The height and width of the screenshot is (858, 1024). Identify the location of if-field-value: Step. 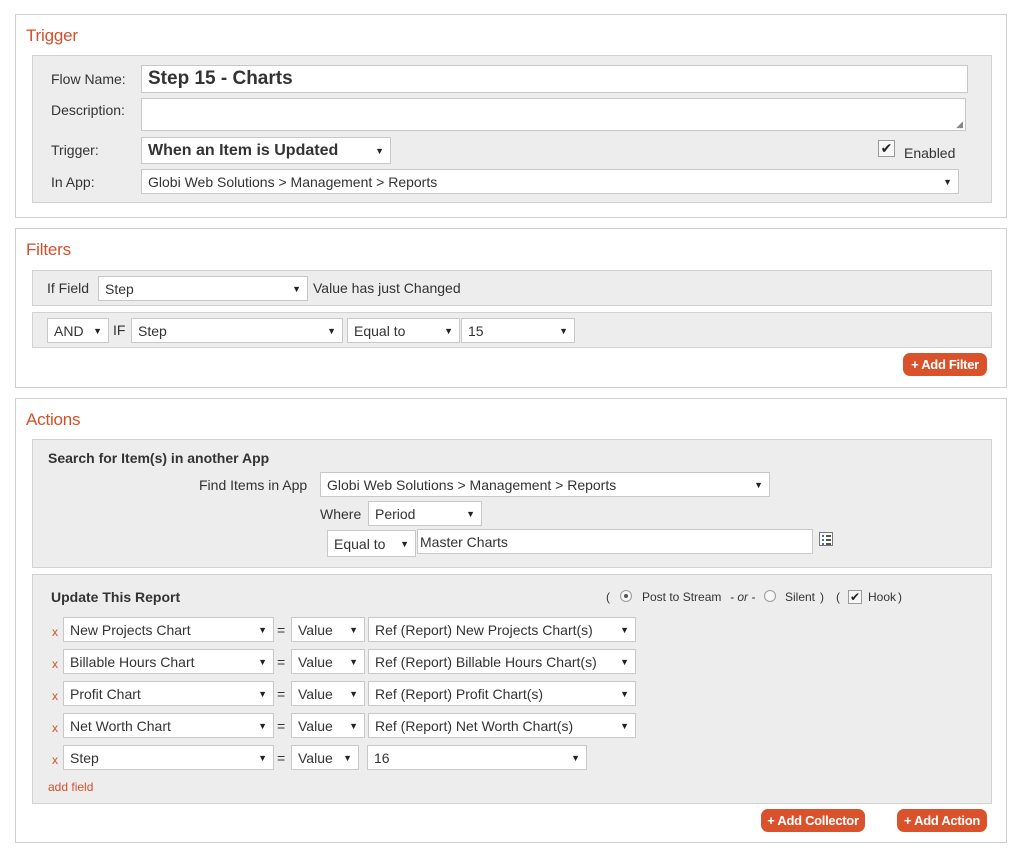
(119, 288).